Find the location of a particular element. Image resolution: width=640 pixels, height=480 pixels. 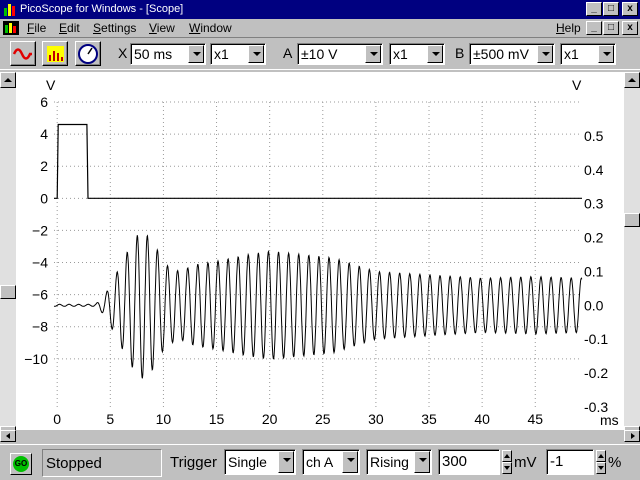

go-led-icon: GO is located at coordinates (21, 464).